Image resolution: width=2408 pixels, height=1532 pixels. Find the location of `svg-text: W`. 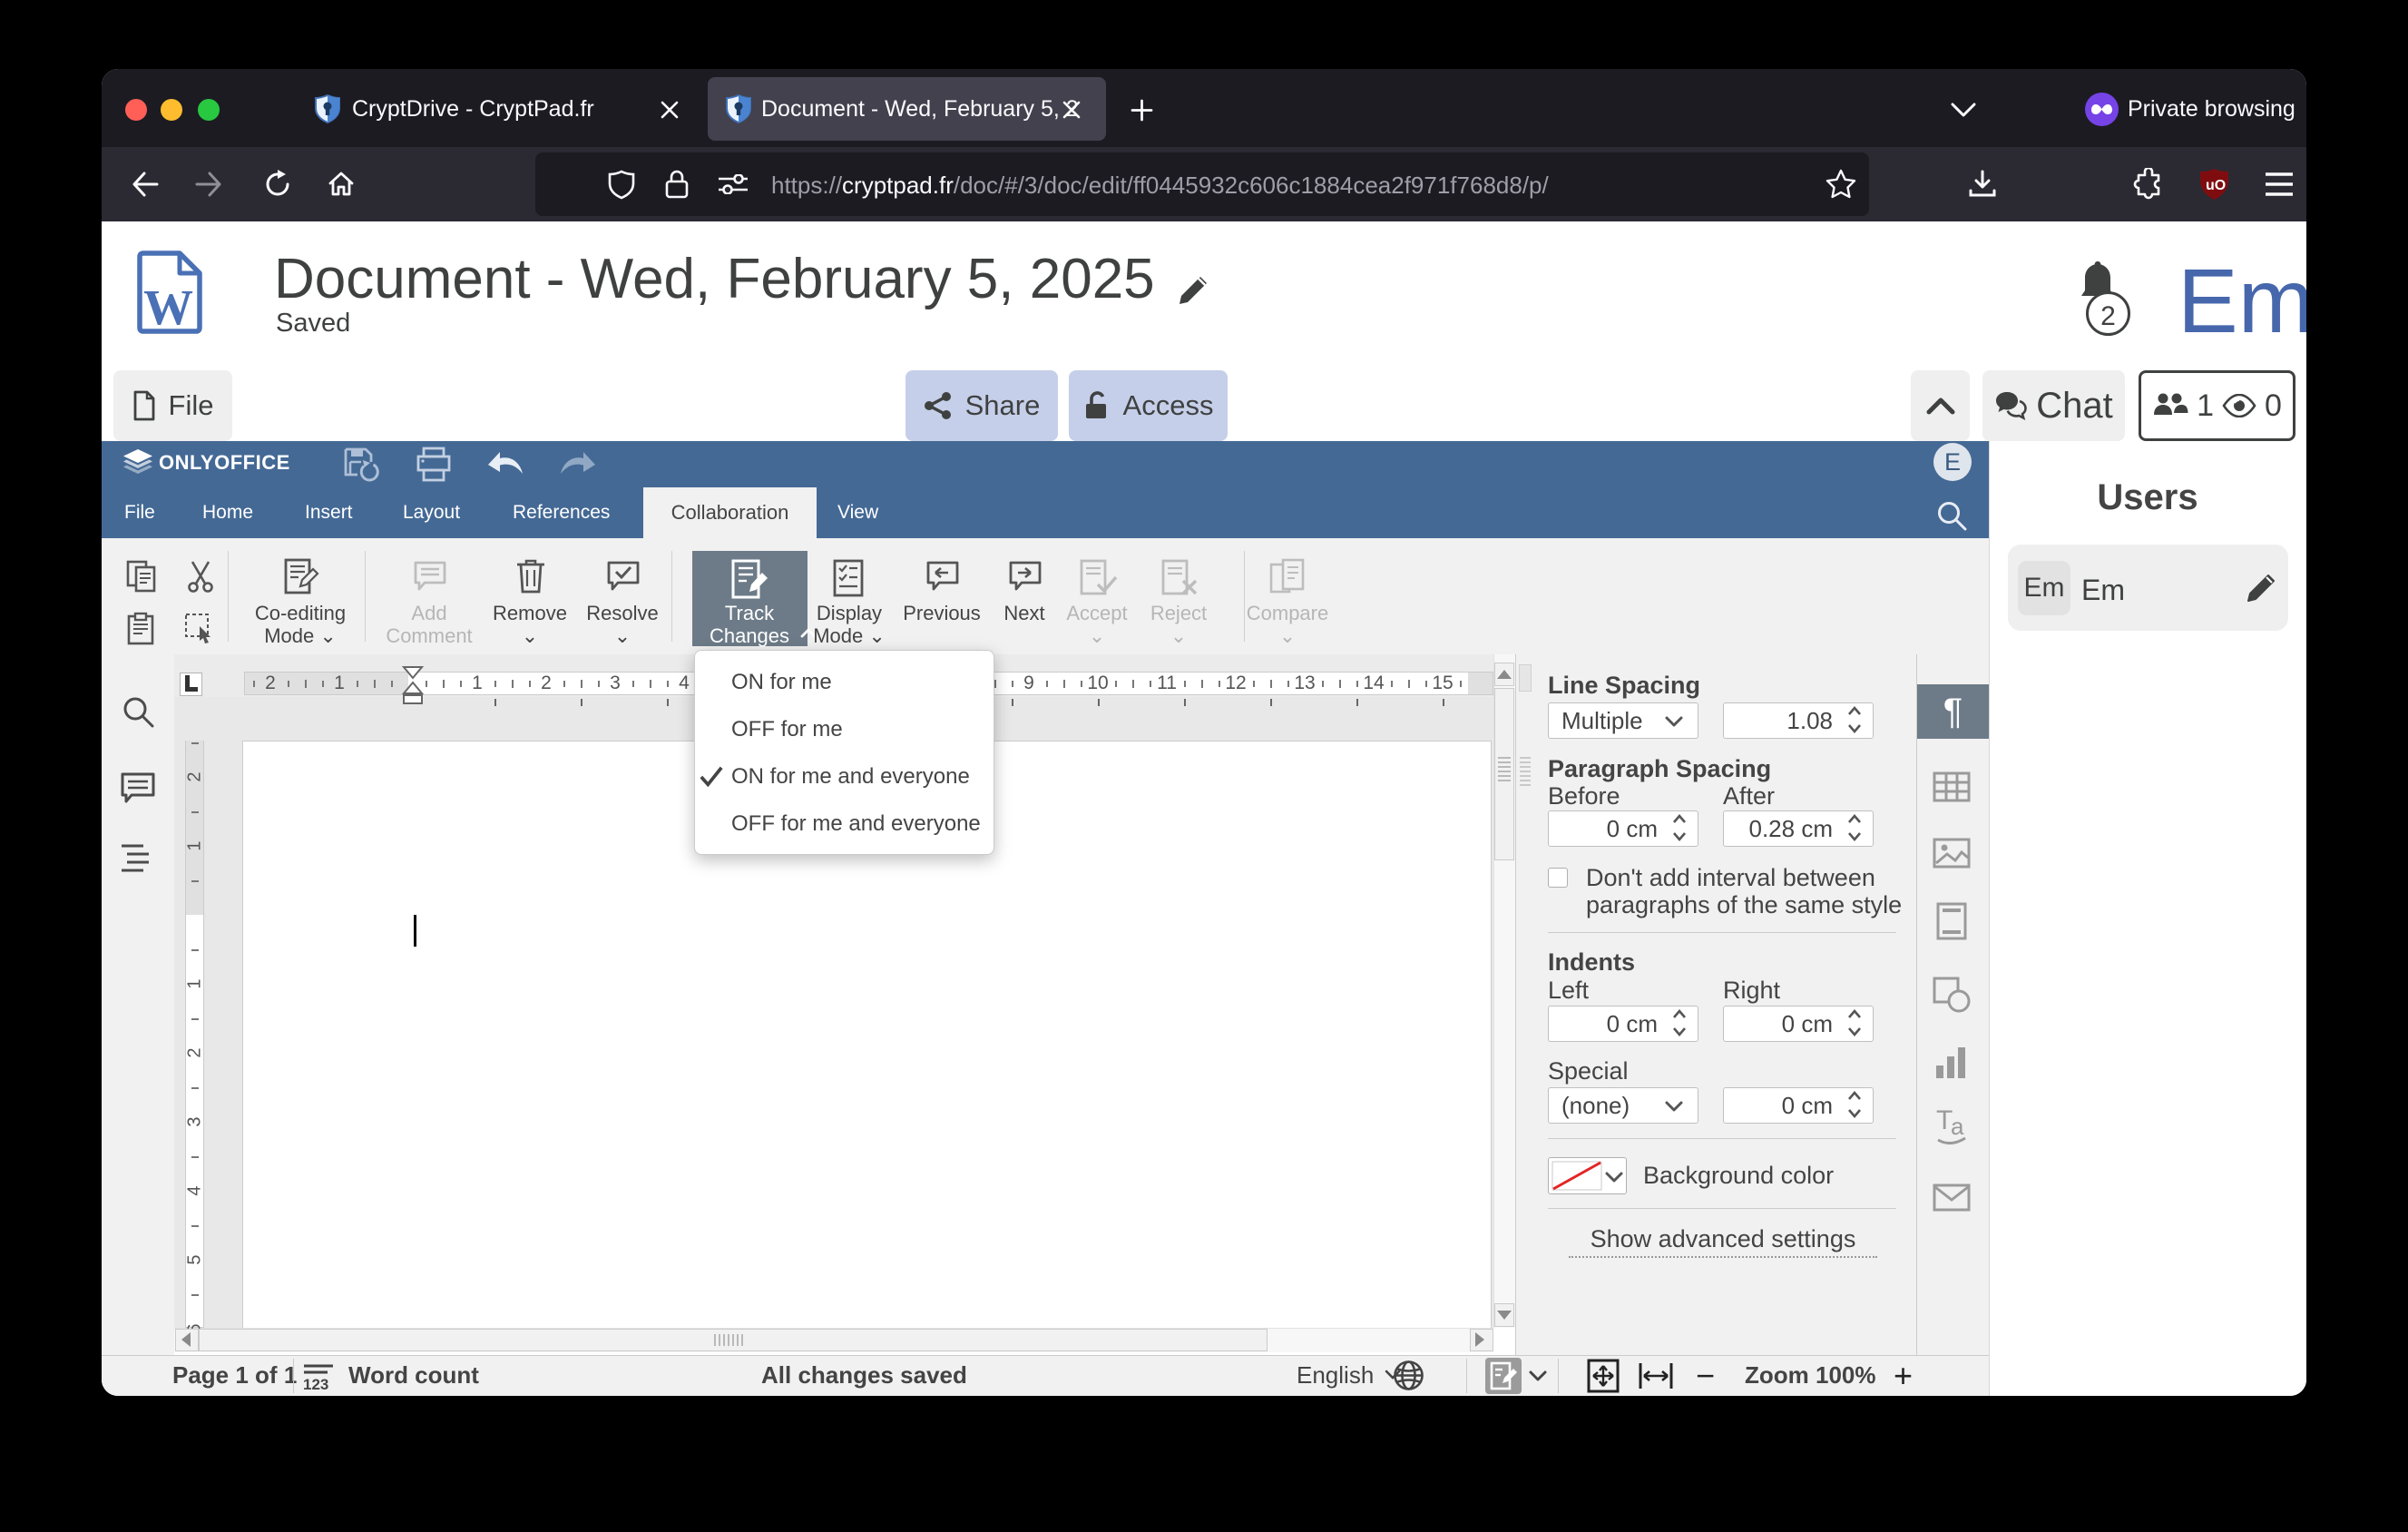

svg-text: W is located at coordinates (168, 307).